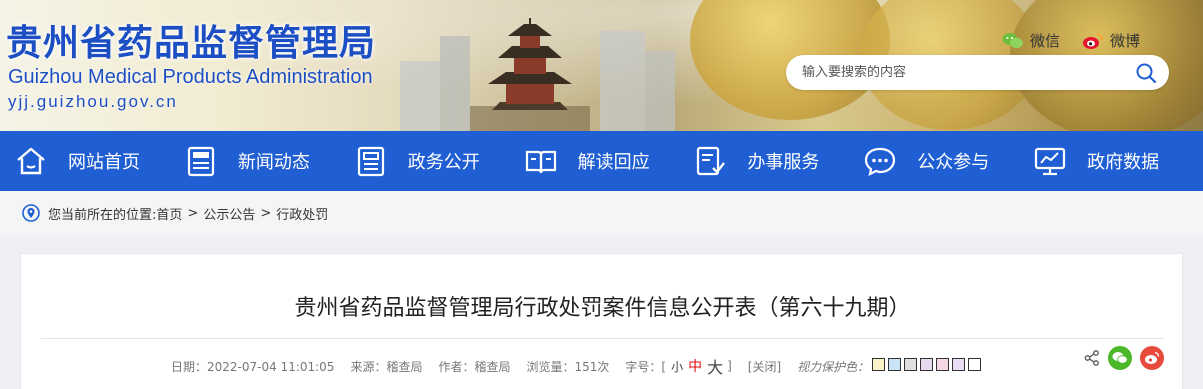  What do you see at coordinates (530, 74) in the screenshot?
I see `pagoda-image` at bounding box center [530, 74].